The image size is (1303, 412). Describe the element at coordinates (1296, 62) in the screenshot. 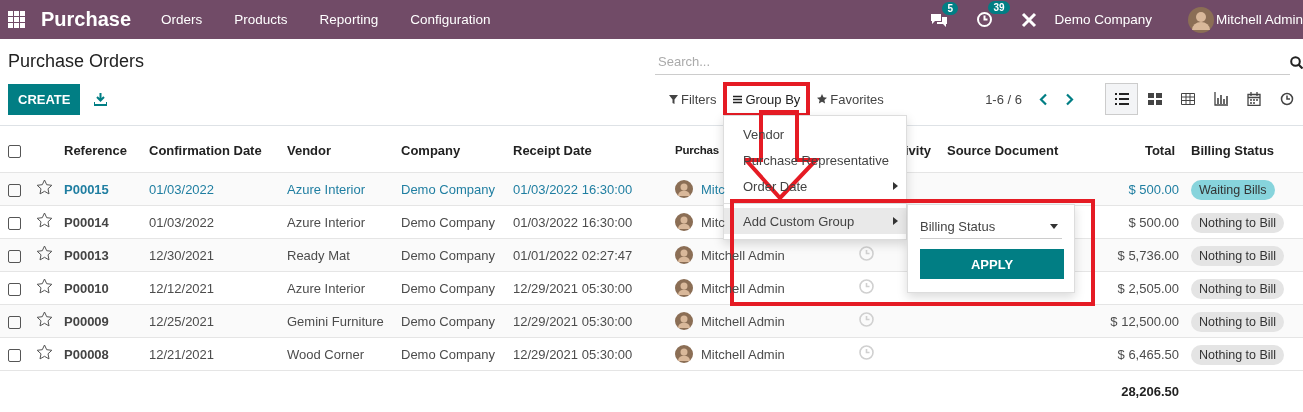

I see `search-icon` at that location.